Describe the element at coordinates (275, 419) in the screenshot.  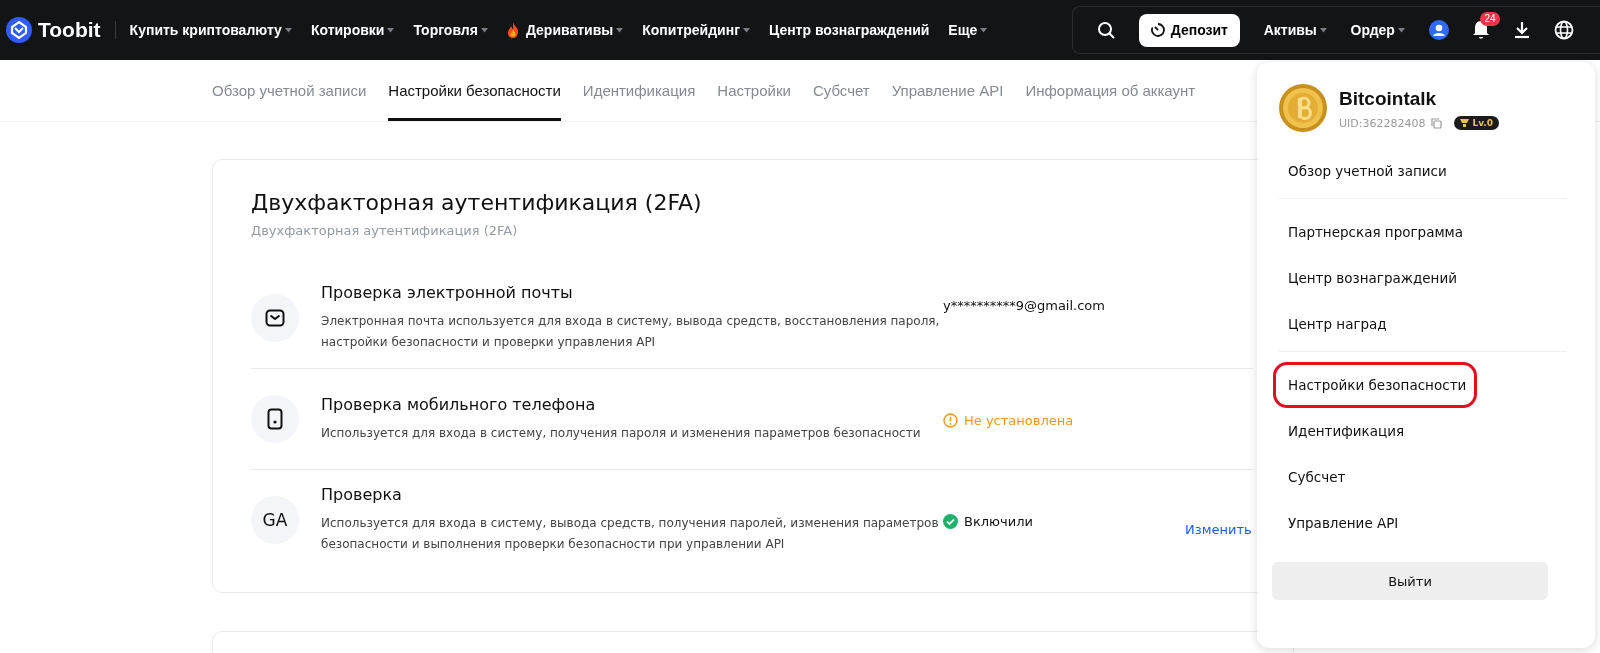
I see `phone-icon` at that location.